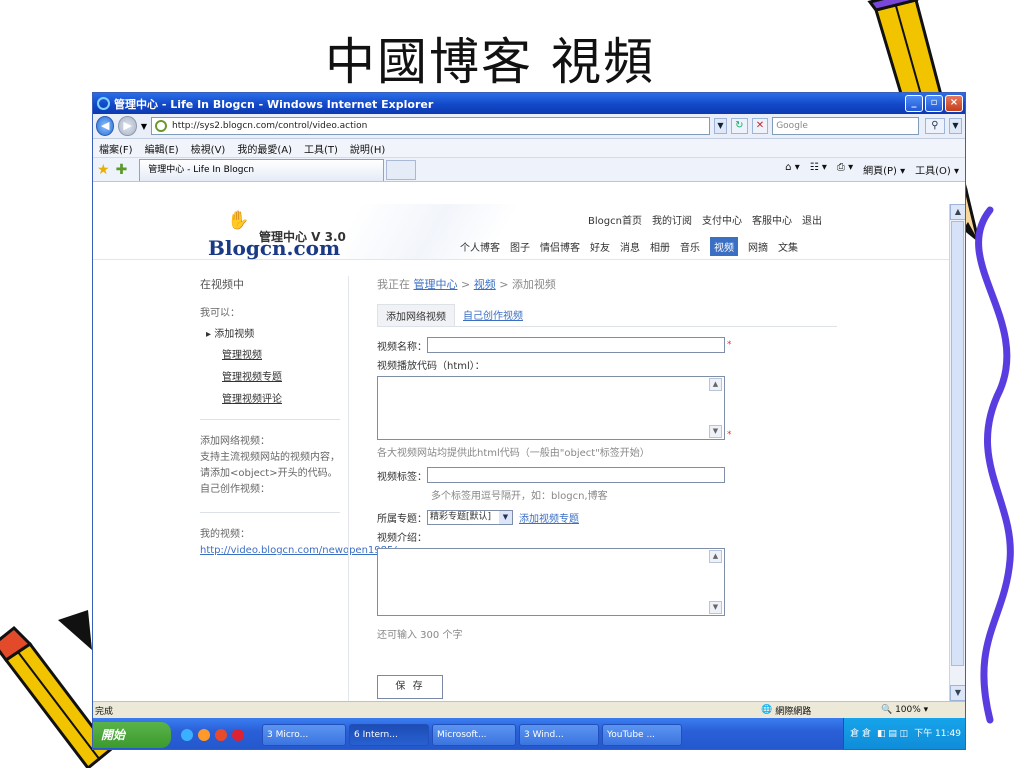  I want to click on char-remaining: 还可输入 300 个字, so click(420, 635).